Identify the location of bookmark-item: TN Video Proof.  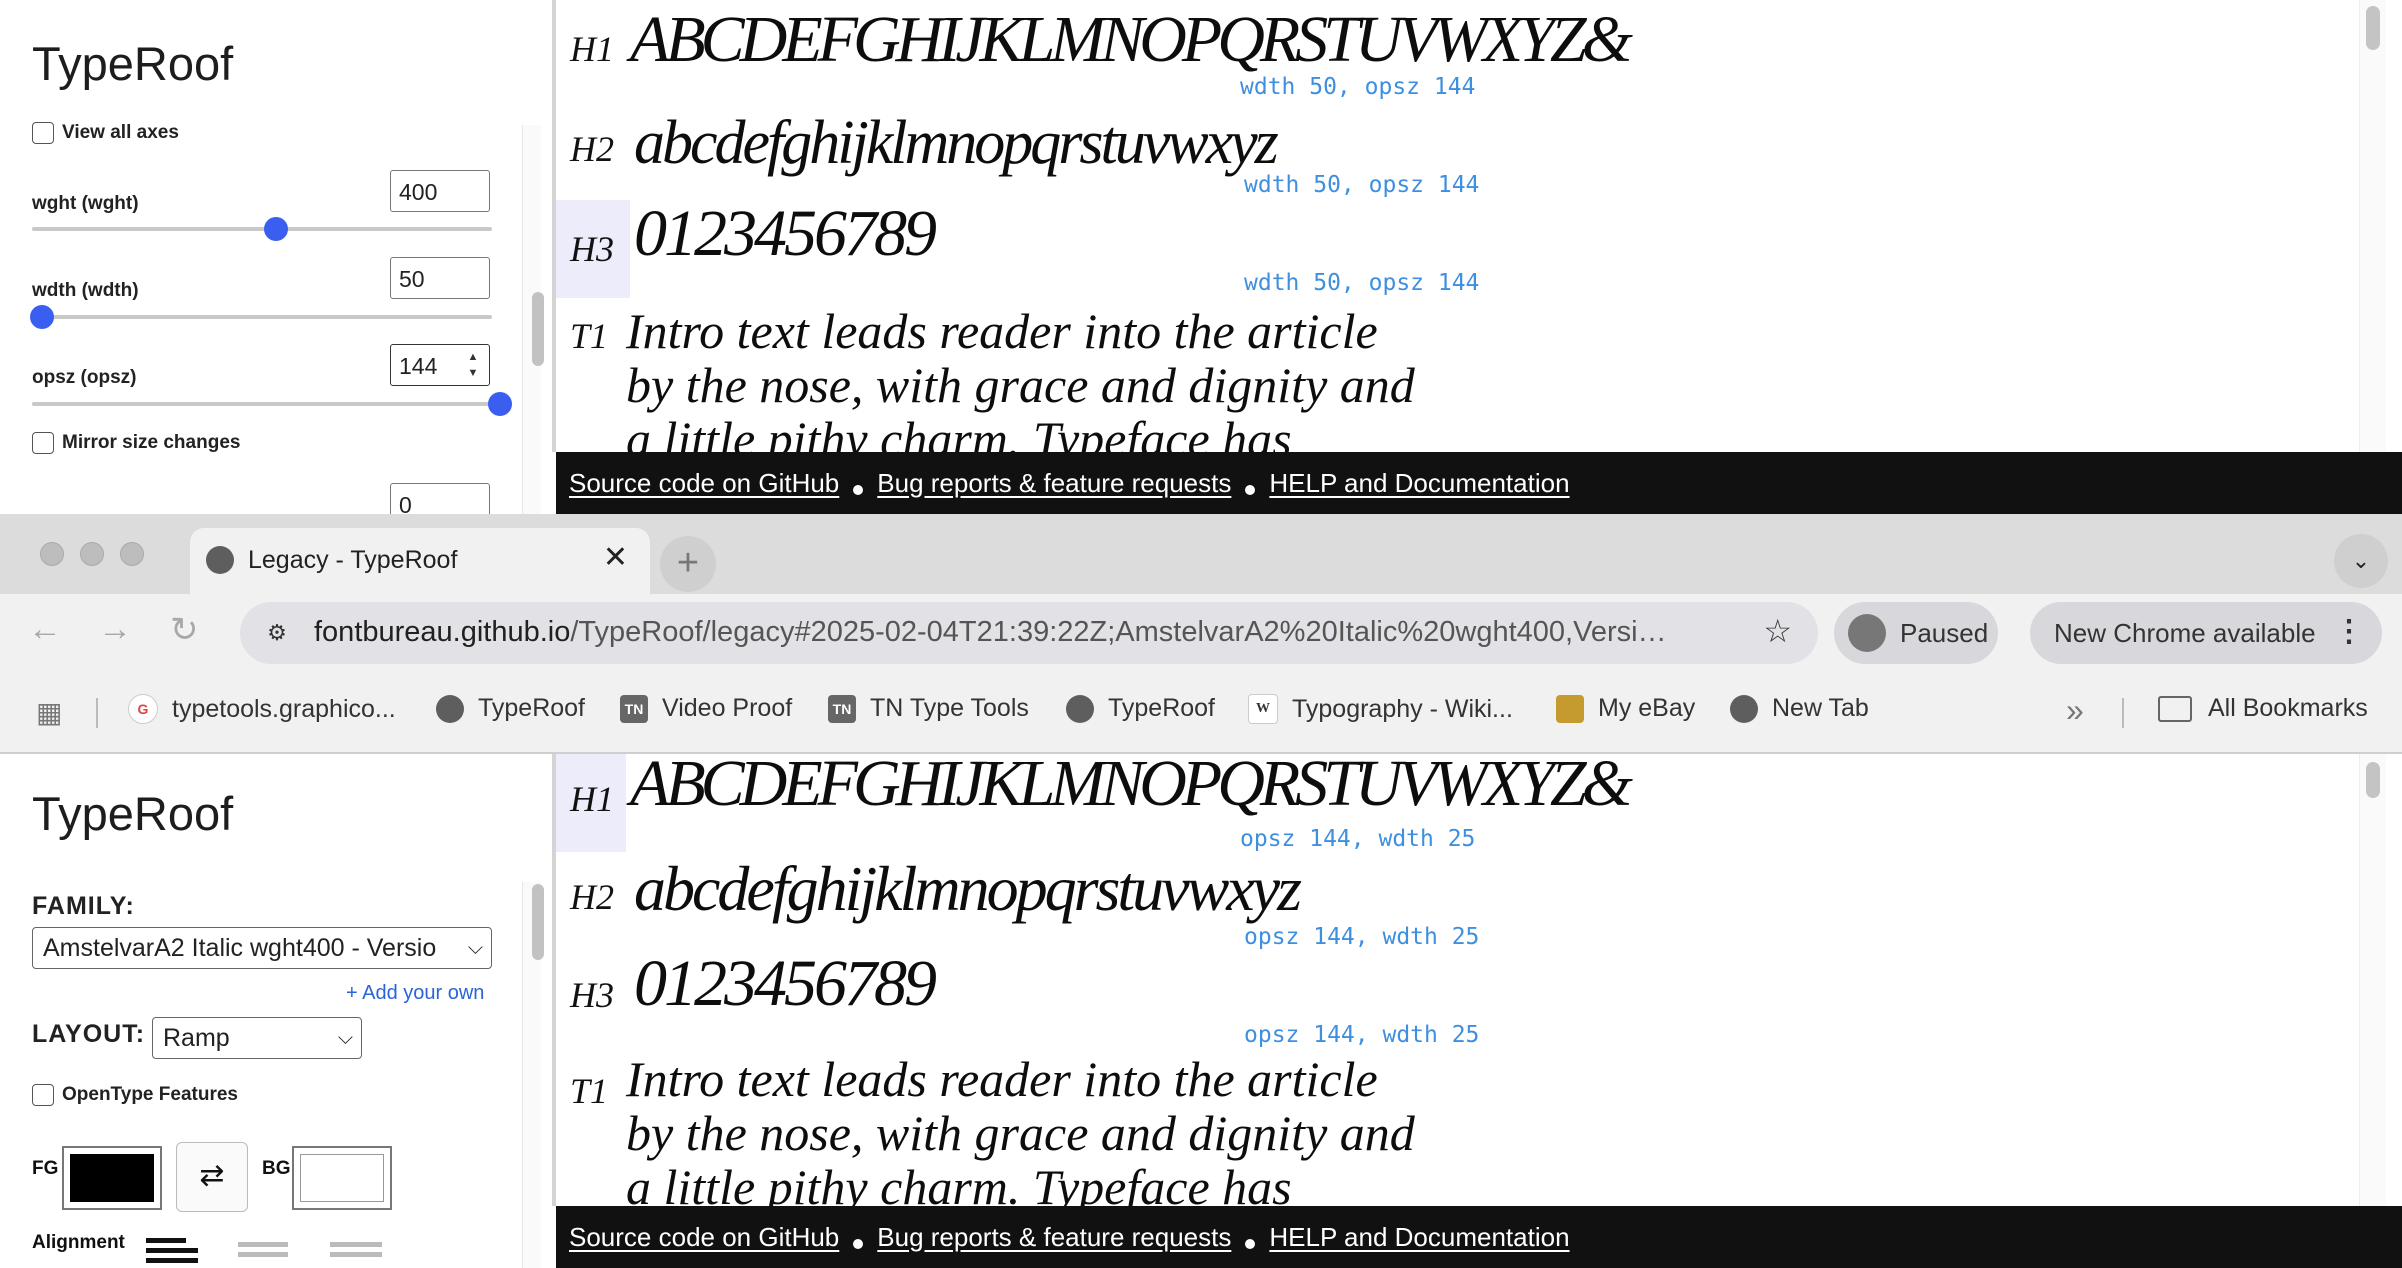
(706, 708).